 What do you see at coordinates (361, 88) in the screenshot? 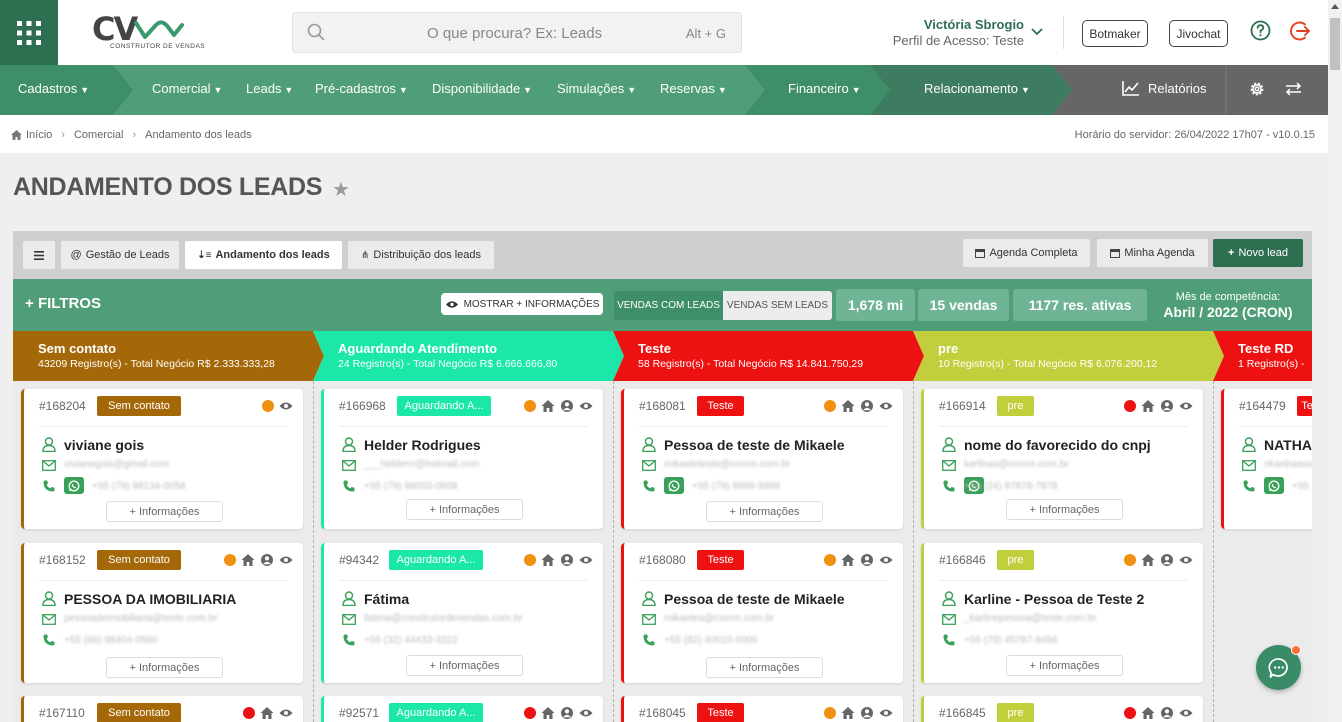
I see `nav-pre-cadastros: Pré-cadastros ▼` at bounding box center [361, 88].